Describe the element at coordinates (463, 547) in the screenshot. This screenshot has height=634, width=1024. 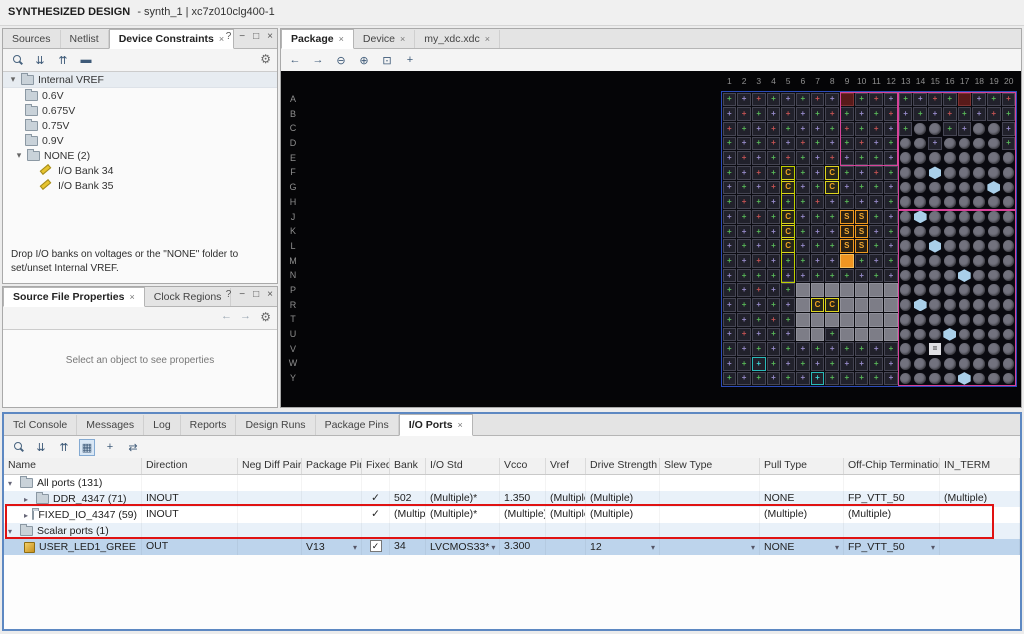
I see `cell-io_std: LVCMOS33* ▾` at that location.